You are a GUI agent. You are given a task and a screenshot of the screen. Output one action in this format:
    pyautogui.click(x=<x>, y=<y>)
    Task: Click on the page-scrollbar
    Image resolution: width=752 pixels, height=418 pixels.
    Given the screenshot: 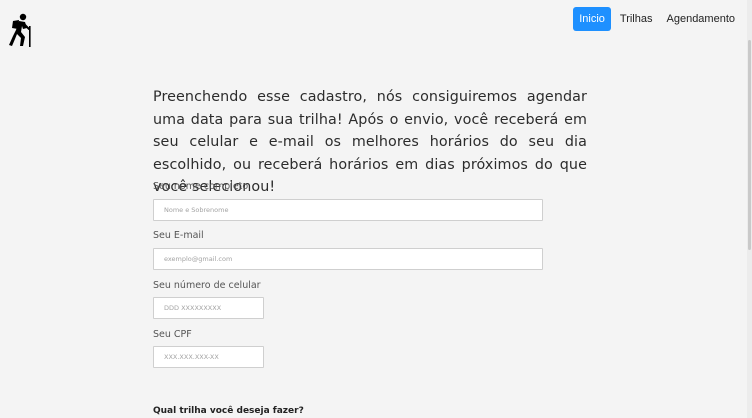 What is the action you would take?
    pyautogui.click(x=749, y=209)
    